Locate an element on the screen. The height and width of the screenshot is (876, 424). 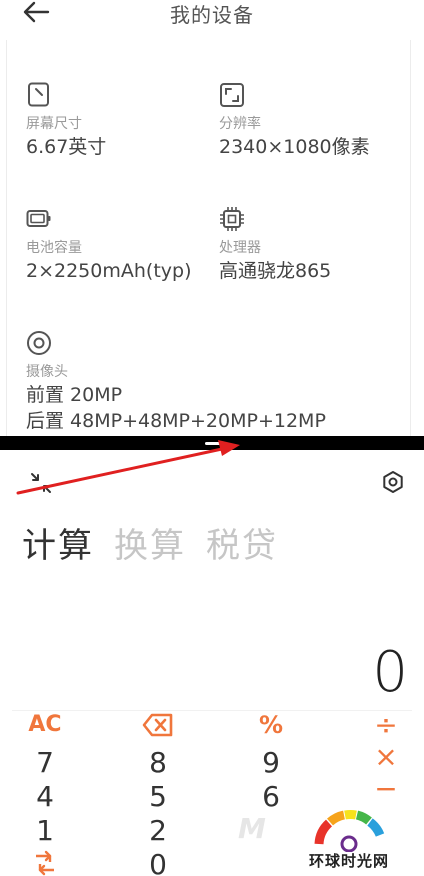
digit-7-button: 7 is located at coordinates (45, 763).